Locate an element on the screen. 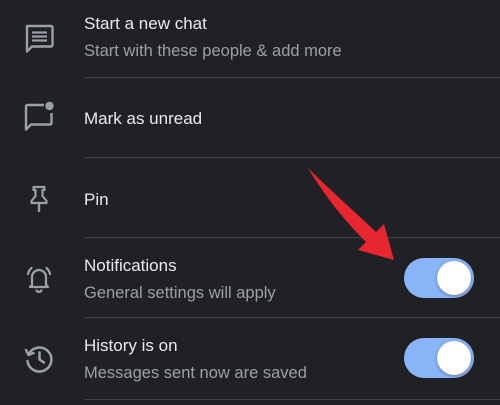 The height and width of the screenshot is (405, 500). pin-icon is located at coordinates (39, 199).